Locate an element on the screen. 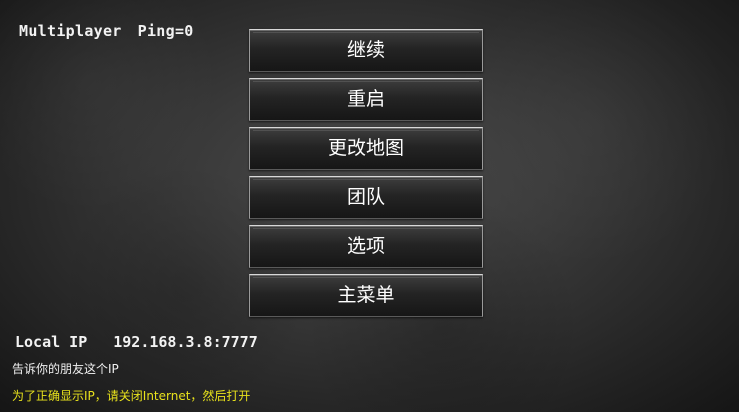 The height and width of the screenshot is (412, 739). local-ip-row: Local IP 192.168.3.8:7777 is located at coordinates (136, 342).